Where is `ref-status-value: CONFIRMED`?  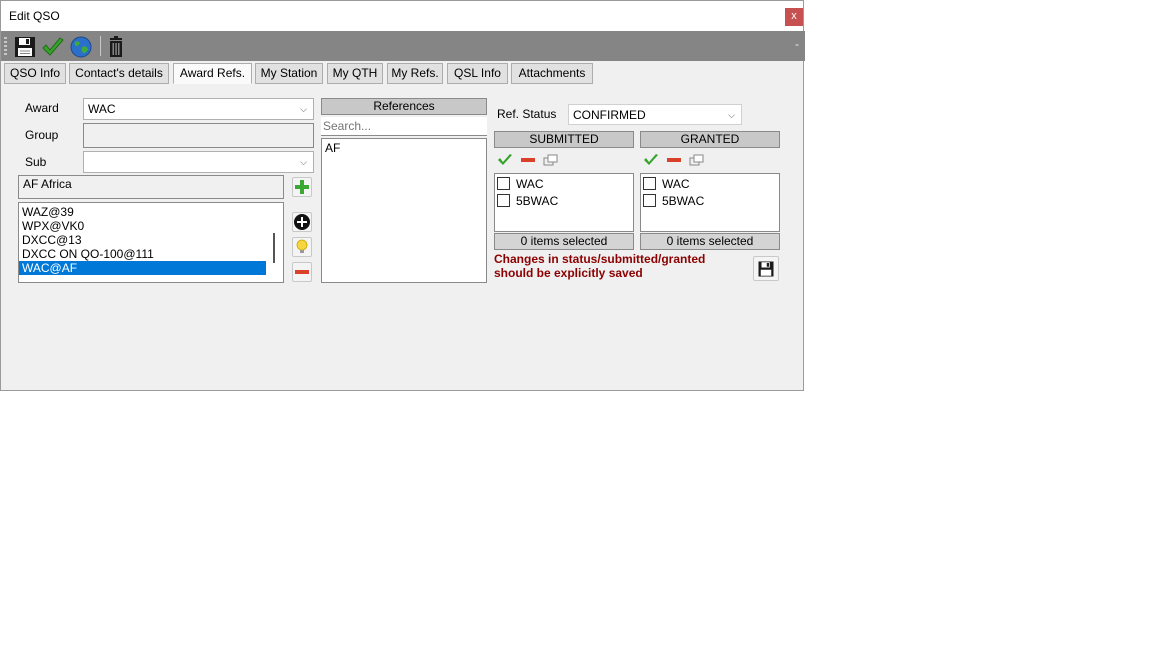
ref-status-value: CONFIRMED is located at coordinates (609, 115).